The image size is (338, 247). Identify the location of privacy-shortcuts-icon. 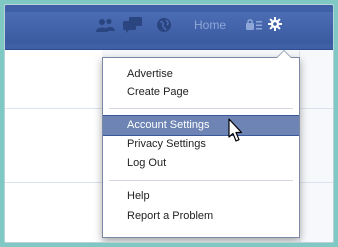
(254, 25).